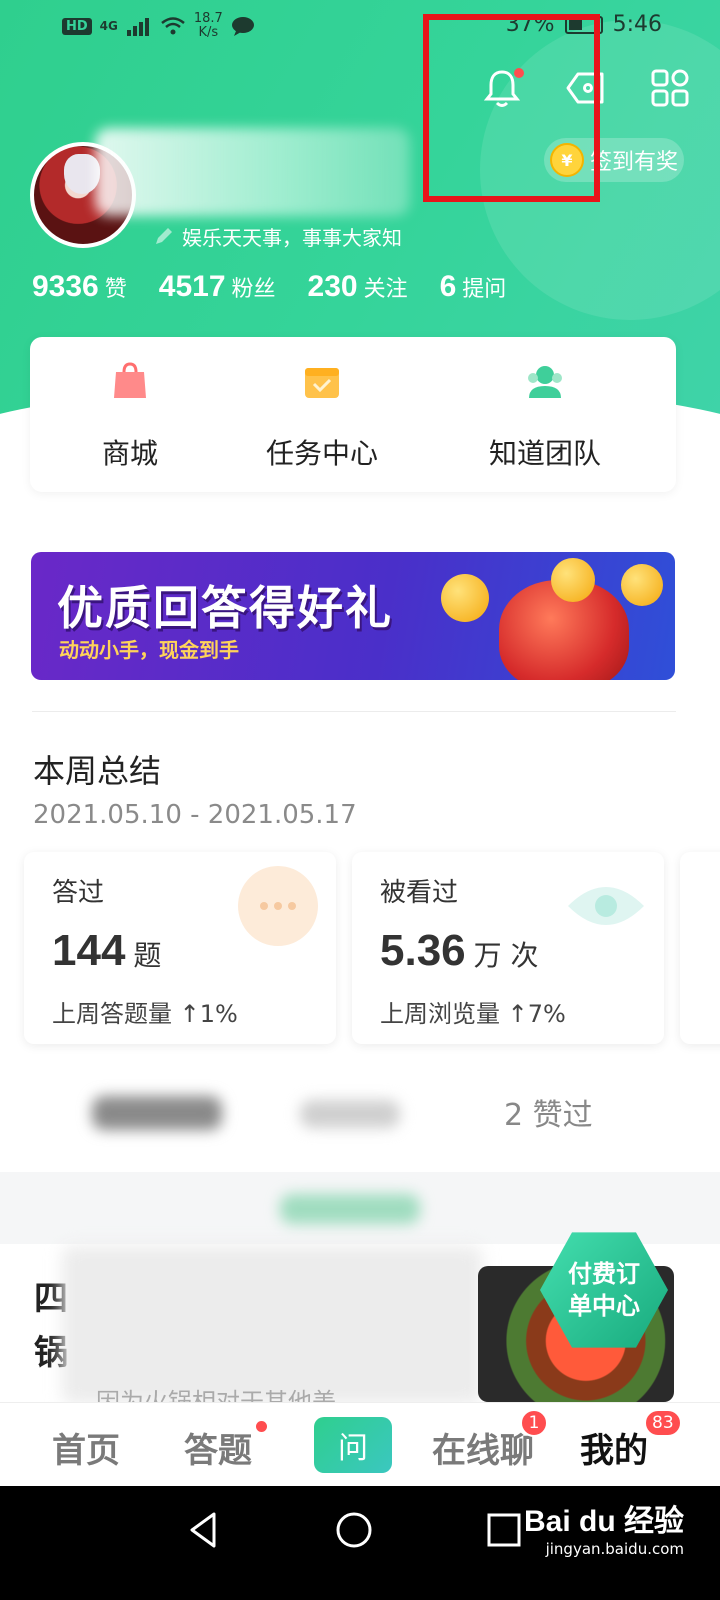 The width and height of the screenshot is (720, 1600). I want to click on week-summary-title: 本周总结, so click(97, 771).